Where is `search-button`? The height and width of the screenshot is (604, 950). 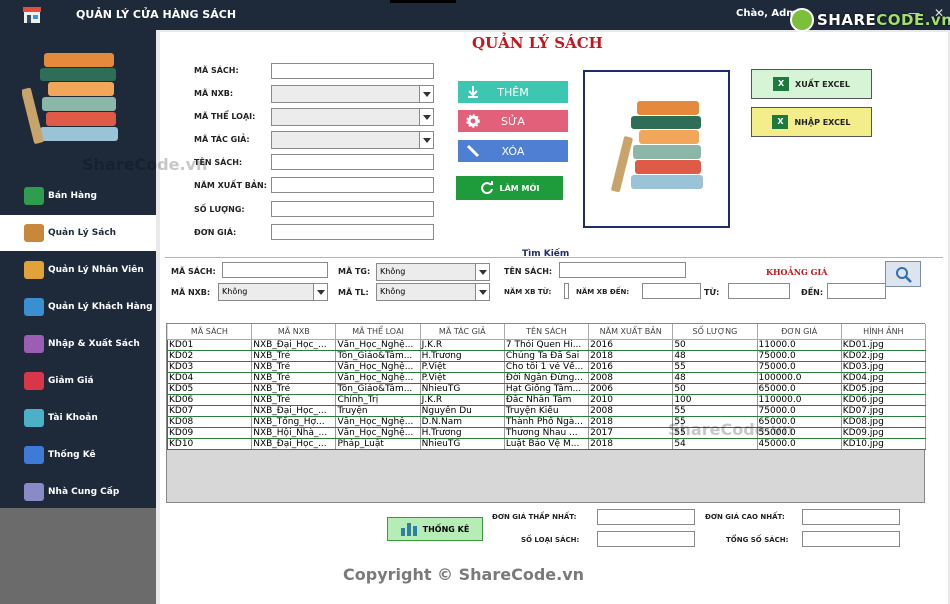 search-button is located at coordinates (903, 274).